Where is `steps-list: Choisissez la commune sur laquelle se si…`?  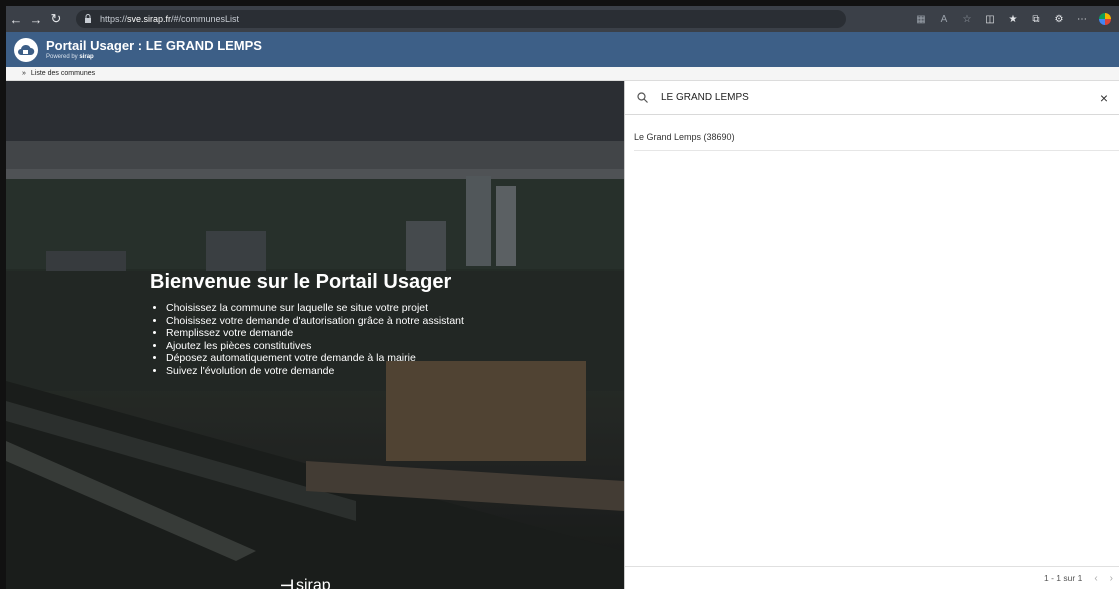
steps-list: Choisissez la commune sur laquelle se si… is located at coordinates (307, 339).